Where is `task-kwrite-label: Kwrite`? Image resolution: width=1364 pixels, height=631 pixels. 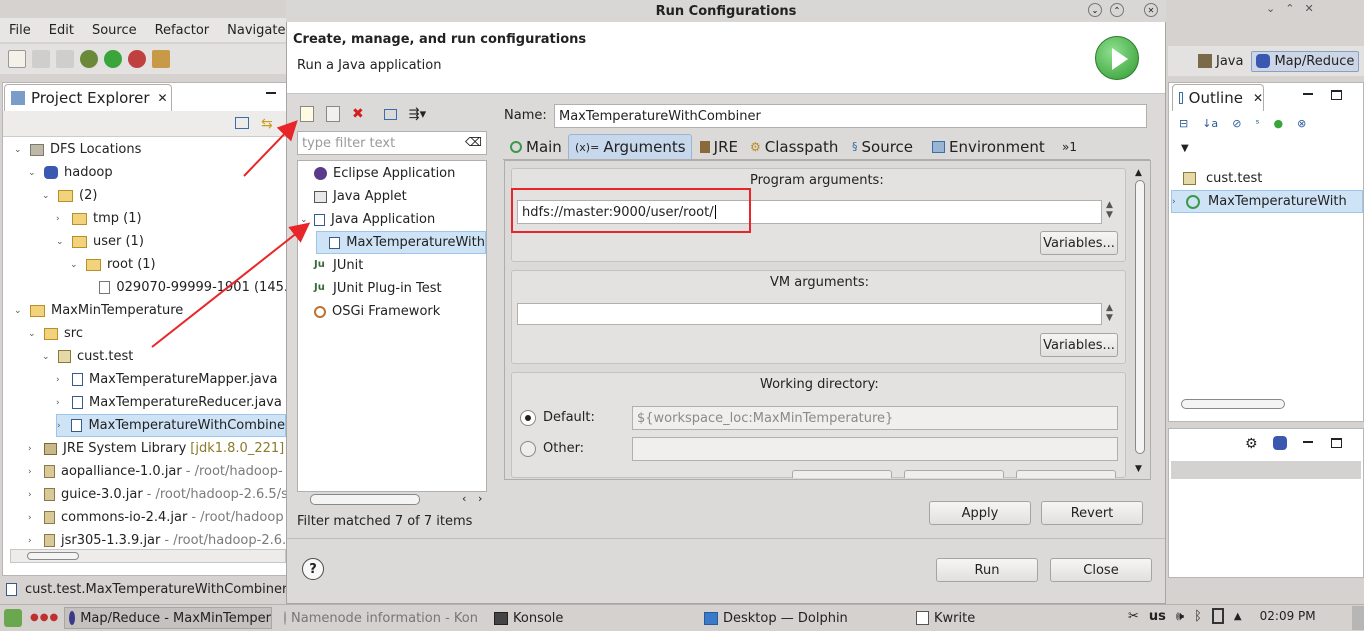
task-kwrite-label: Kwrite is located at coordinates (955, 618).